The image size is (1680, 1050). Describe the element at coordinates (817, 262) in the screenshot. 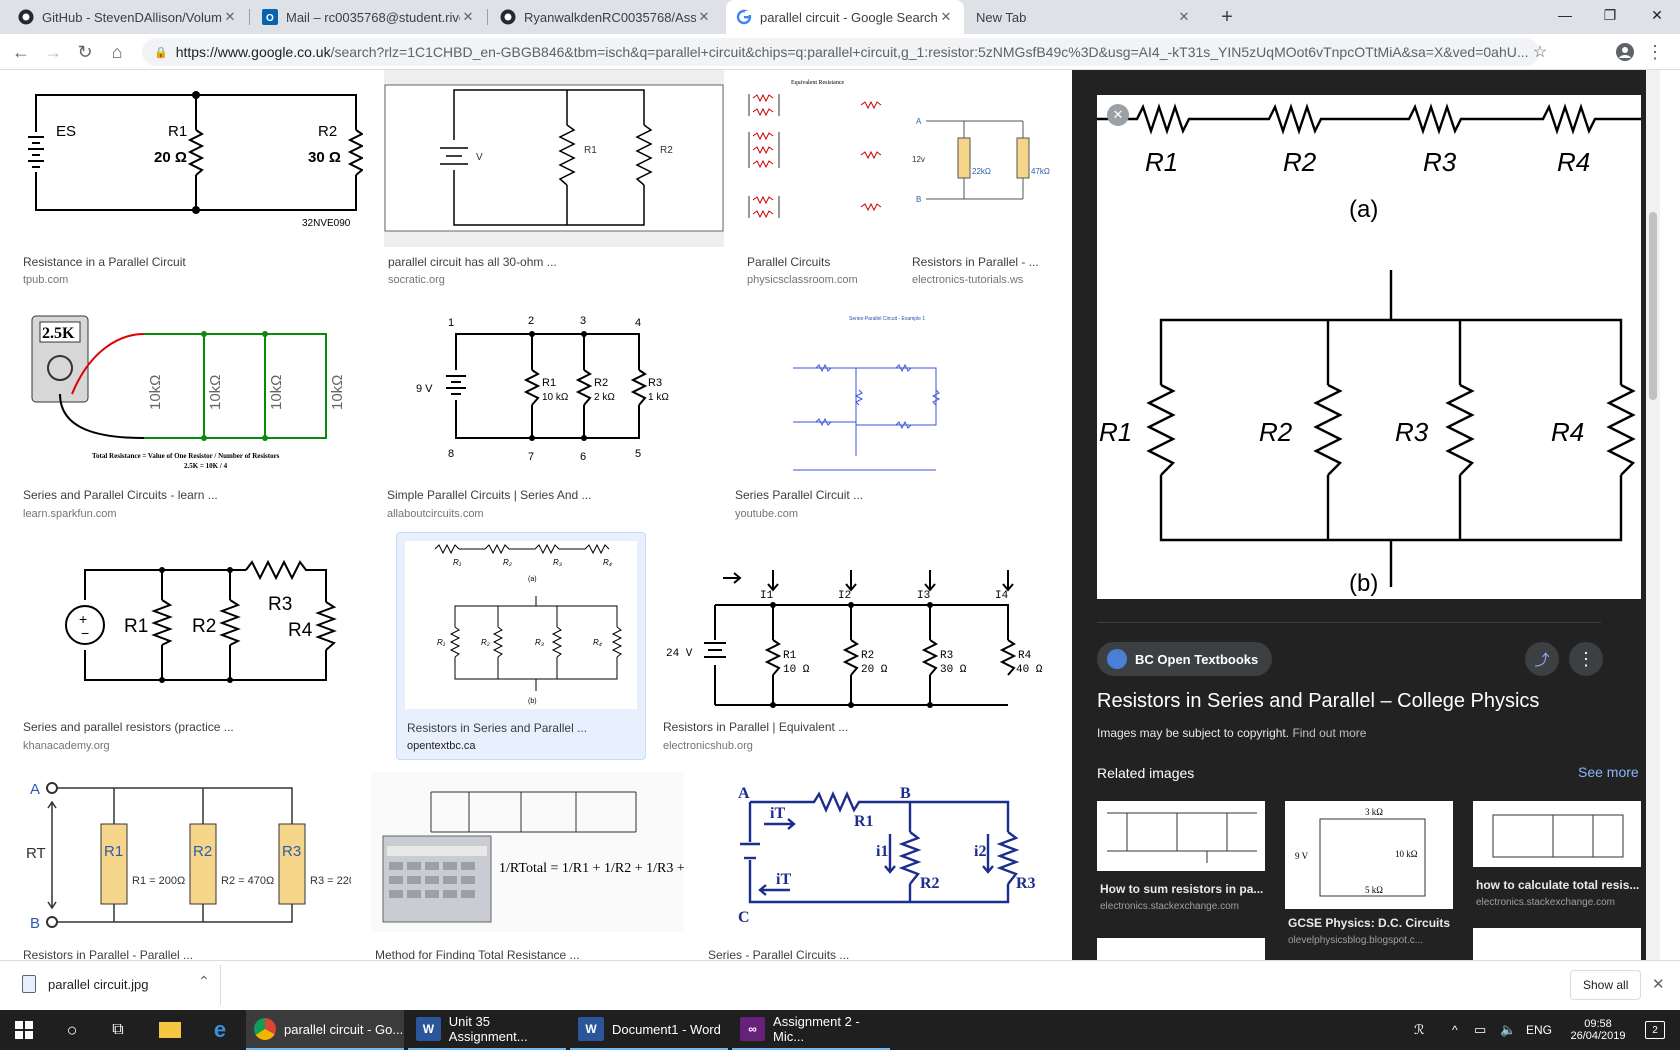

I see `result-title: Parallel Circuits` at that location.